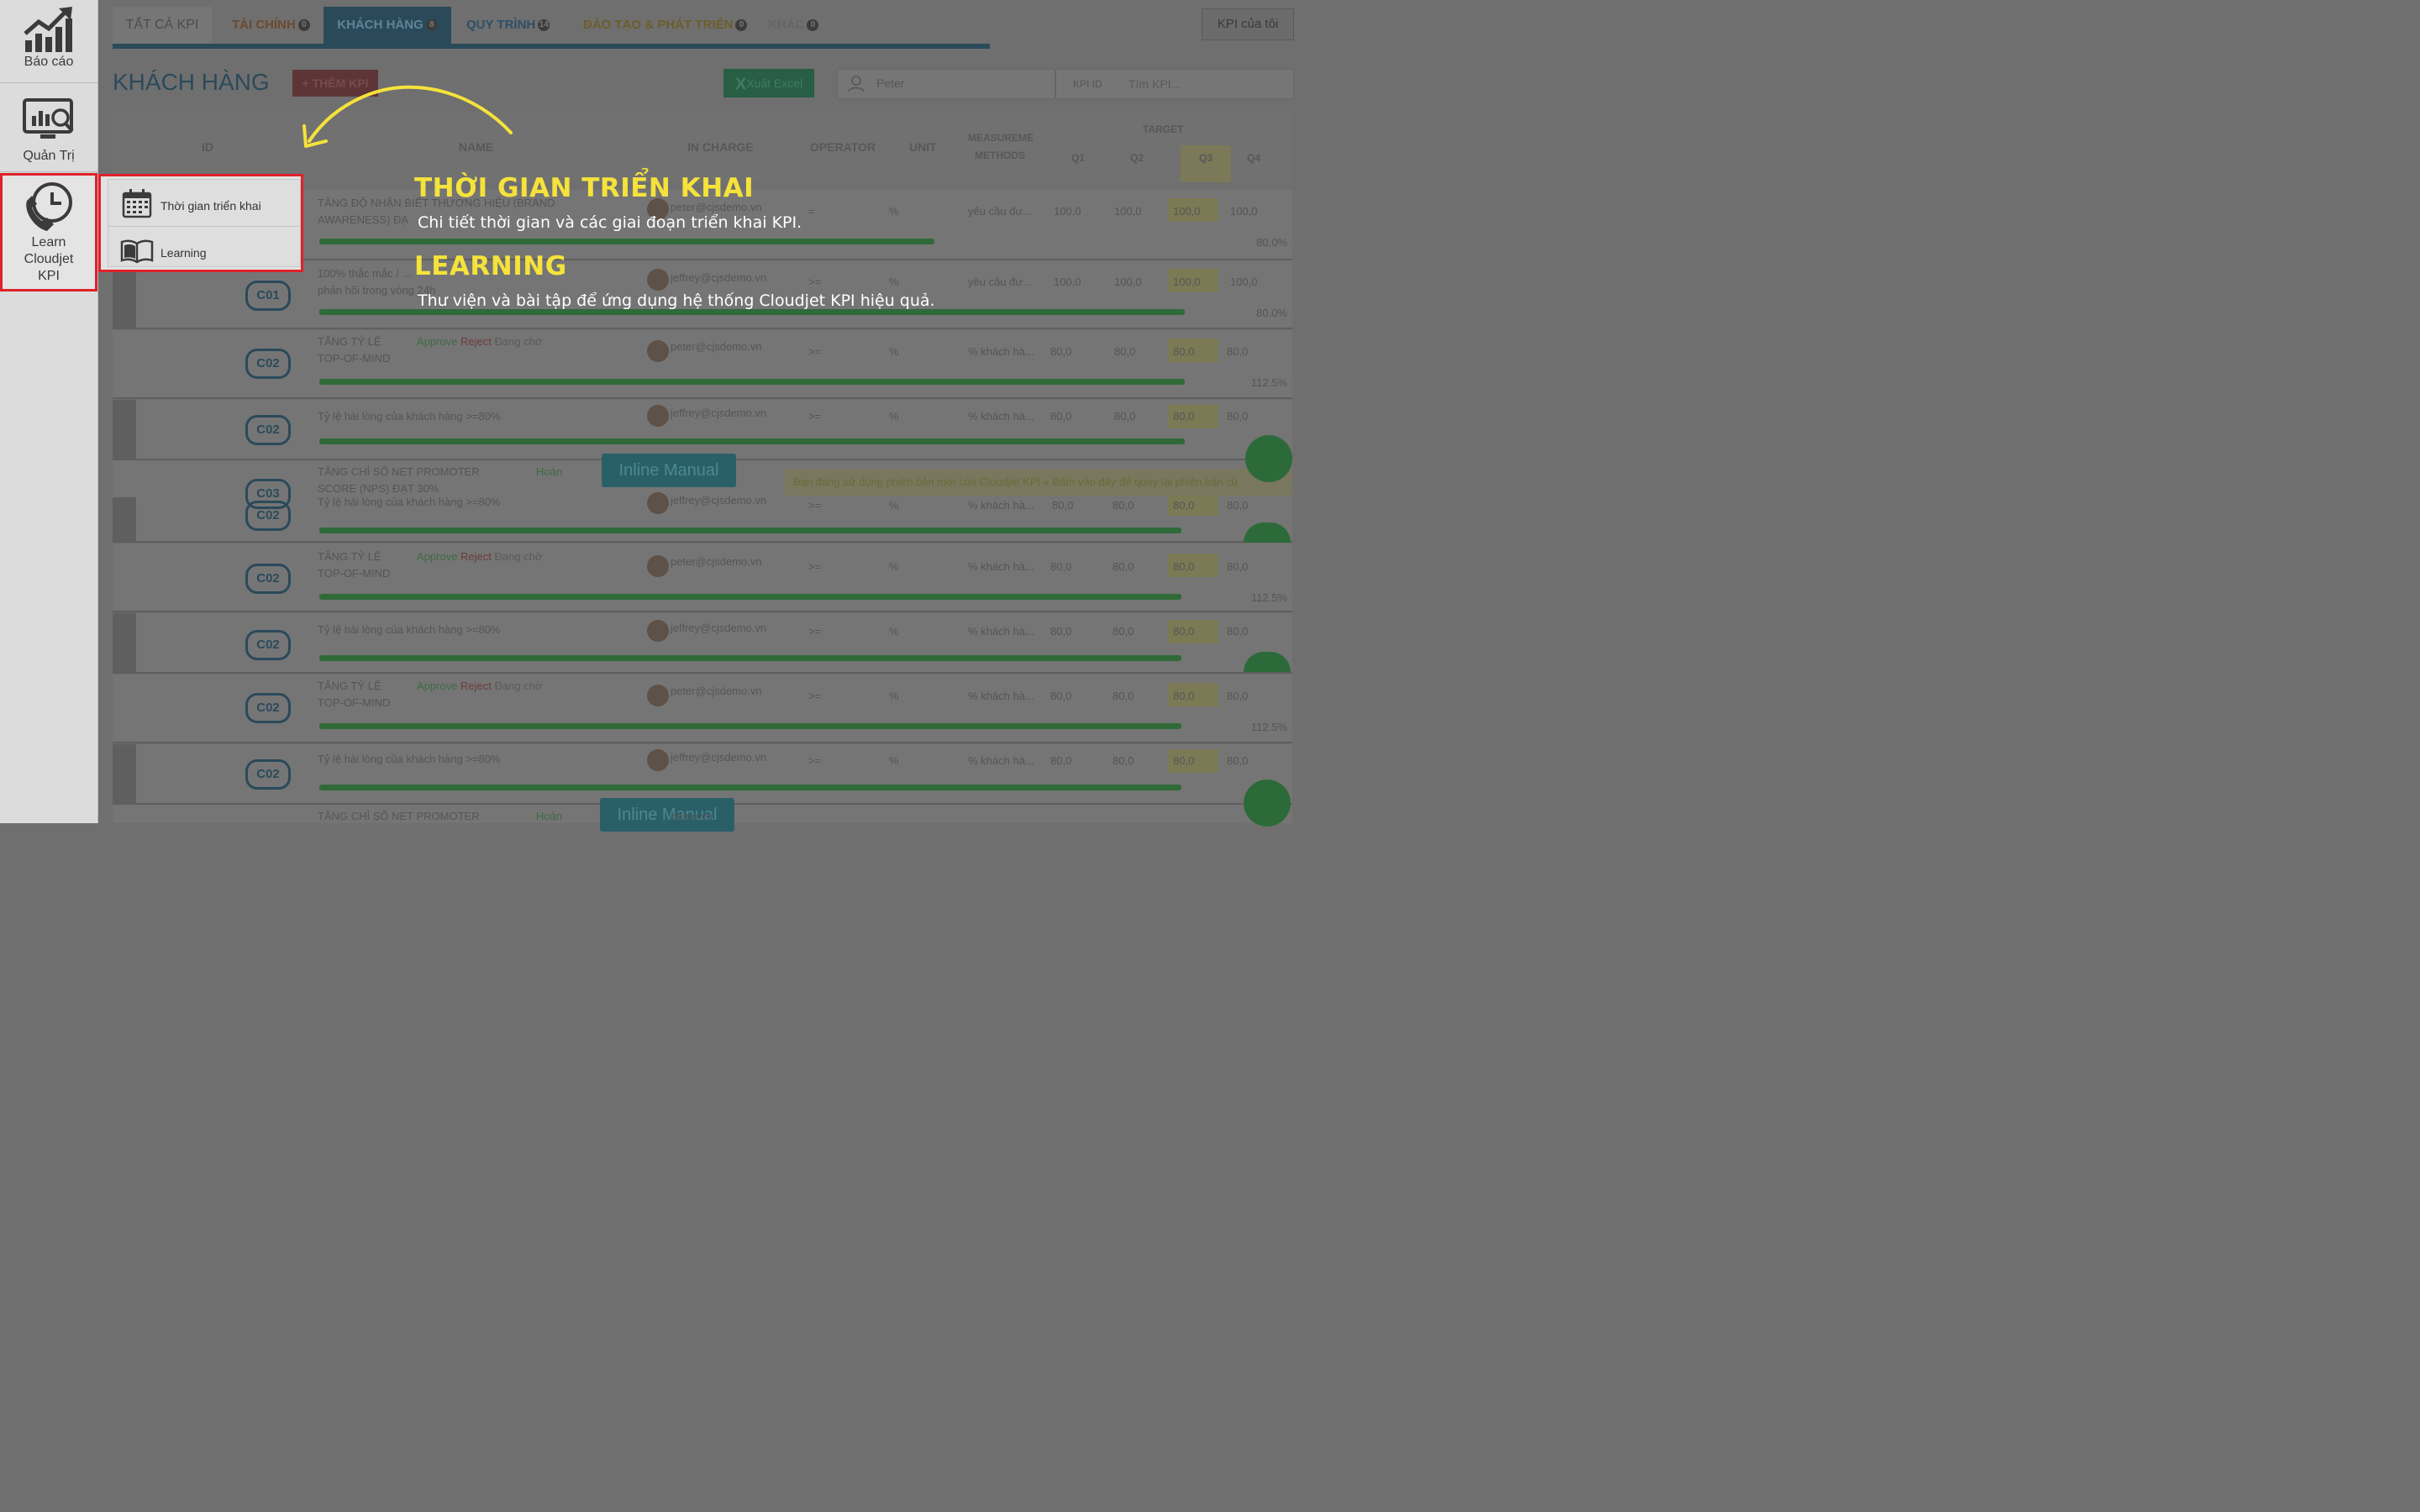  What do you see at coordinates (210, 206) in the screenshot?
I see `submenu-item-label: Thời gian triển khai` at bounding box center [210, 206].